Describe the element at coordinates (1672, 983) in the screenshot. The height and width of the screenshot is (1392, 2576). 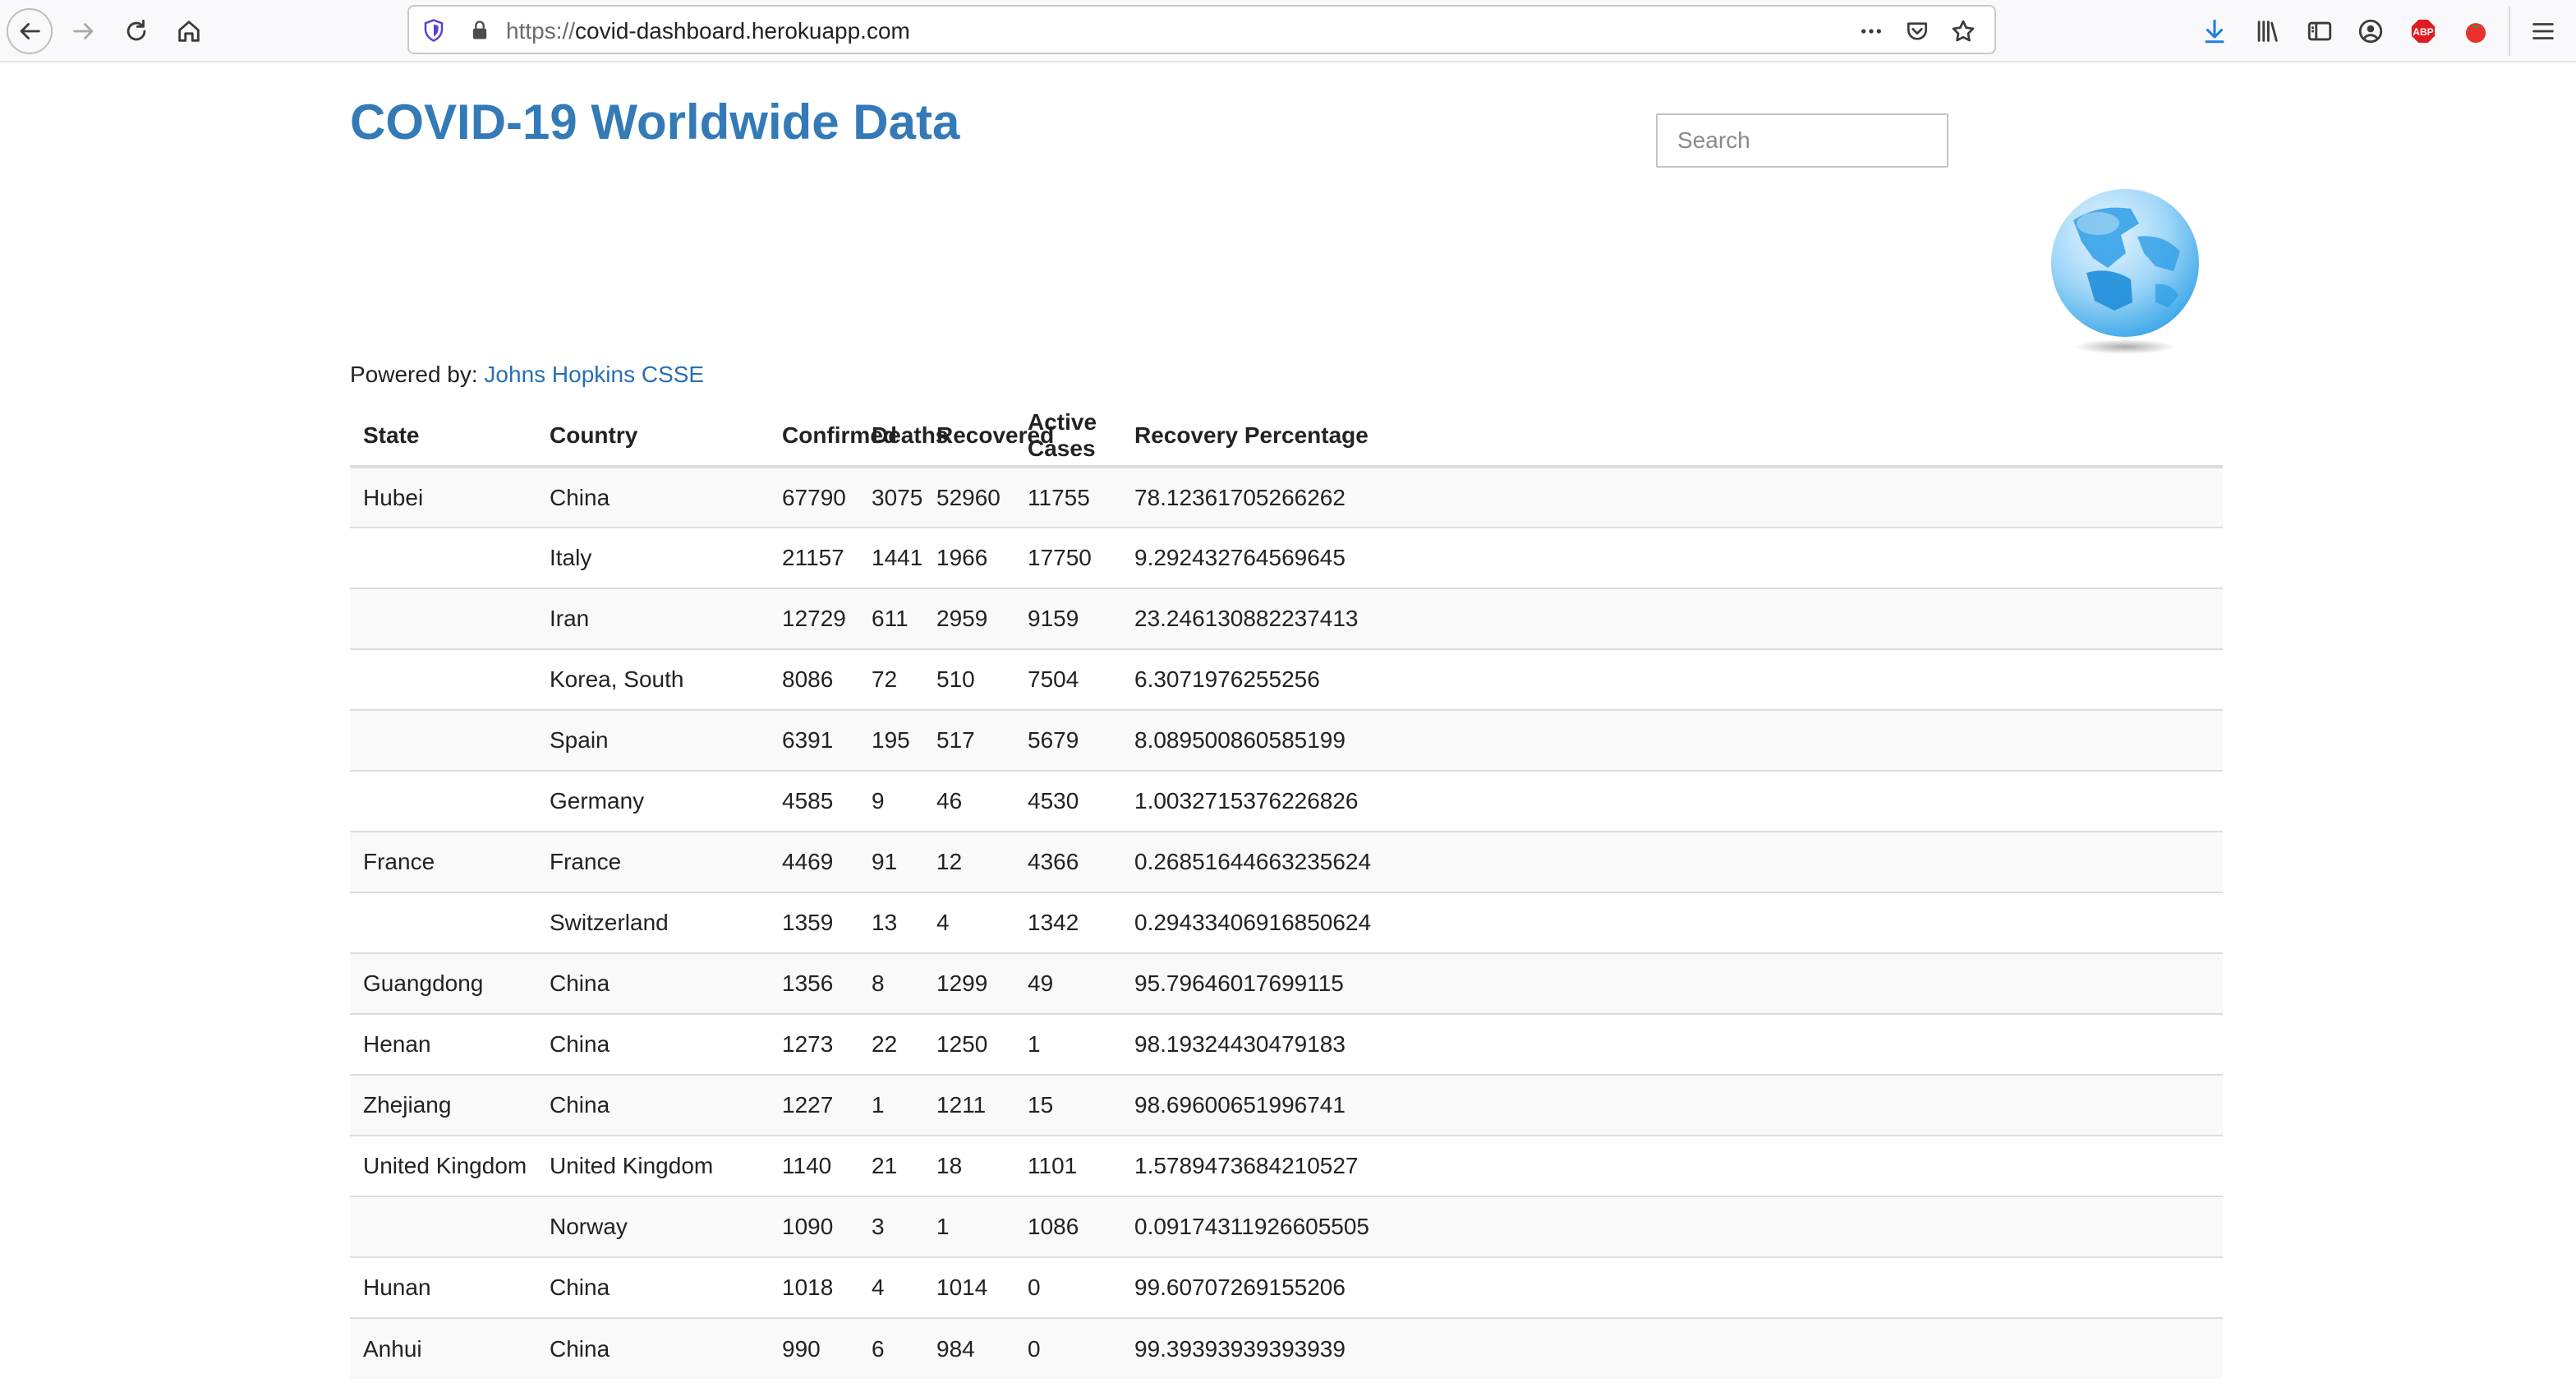
I see `cell-recovery-percentage: 95.79646017699115` at that location.